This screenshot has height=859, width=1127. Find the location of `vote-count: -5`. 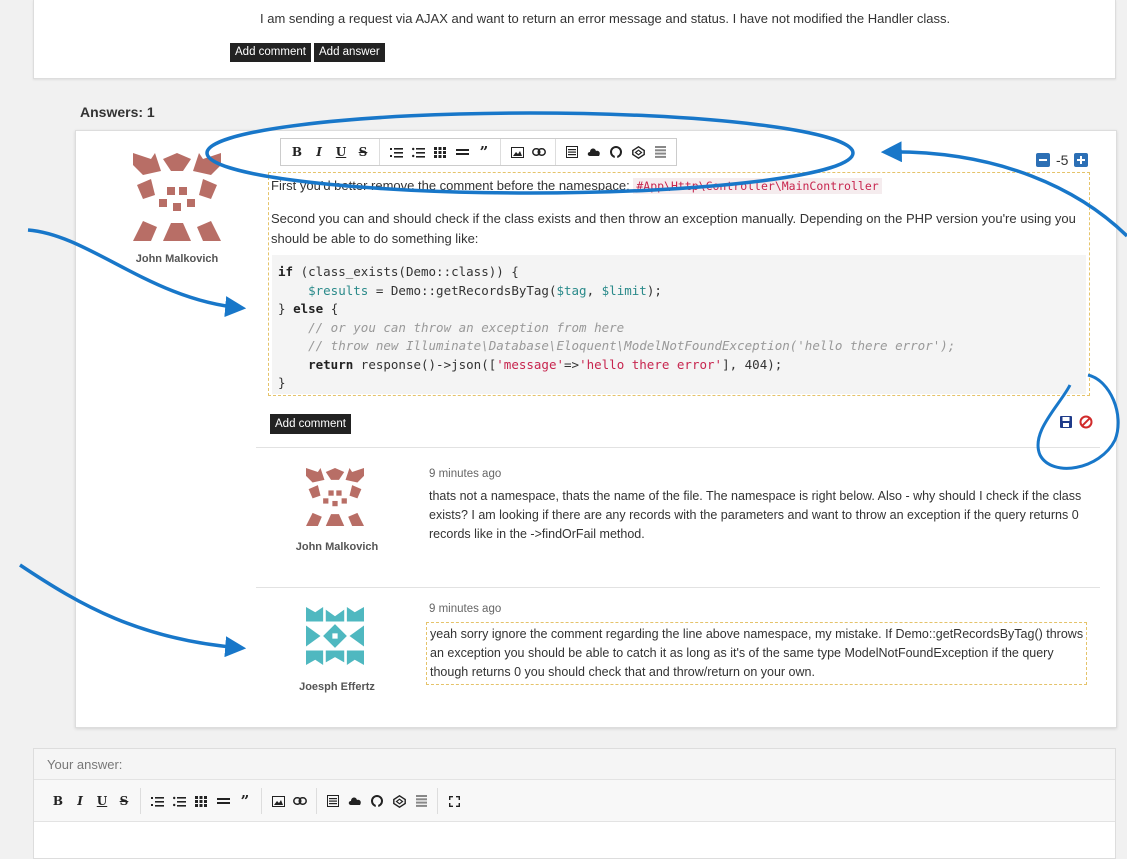

vote-count: -5 is located at coordinates (1062, 160).